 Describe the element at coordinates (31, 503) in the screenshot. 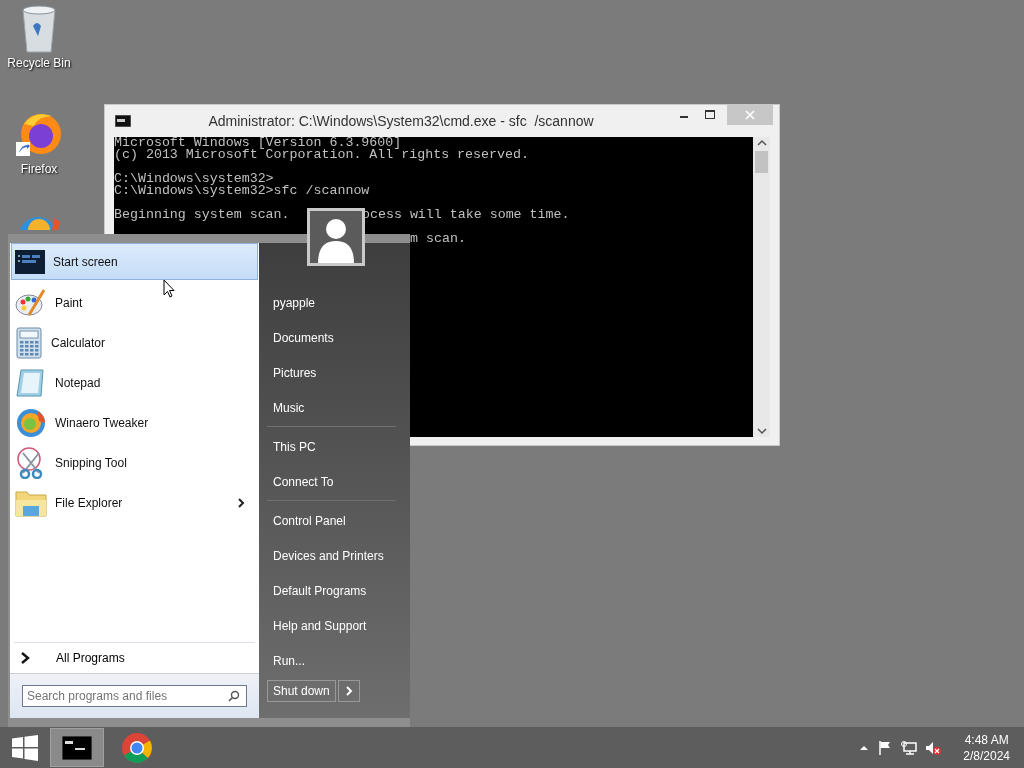

I see `folder-icon` at that location.